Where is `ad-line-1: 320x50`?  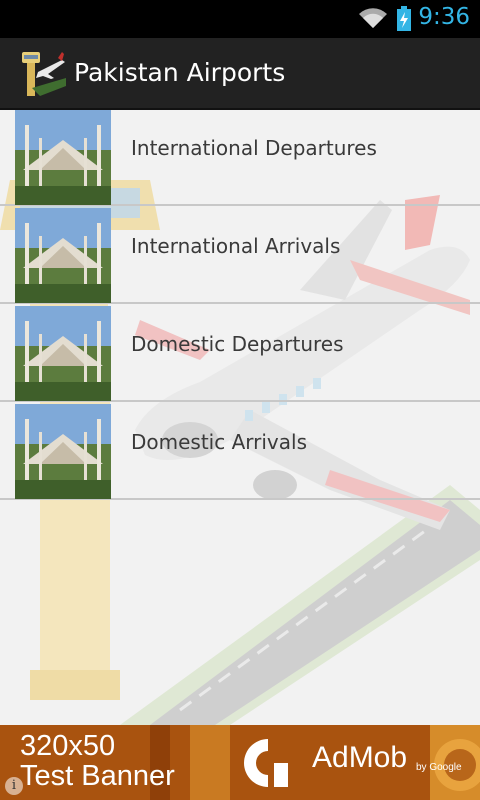 ad-line-1: 320x50 is located at coordinates (68, 746).